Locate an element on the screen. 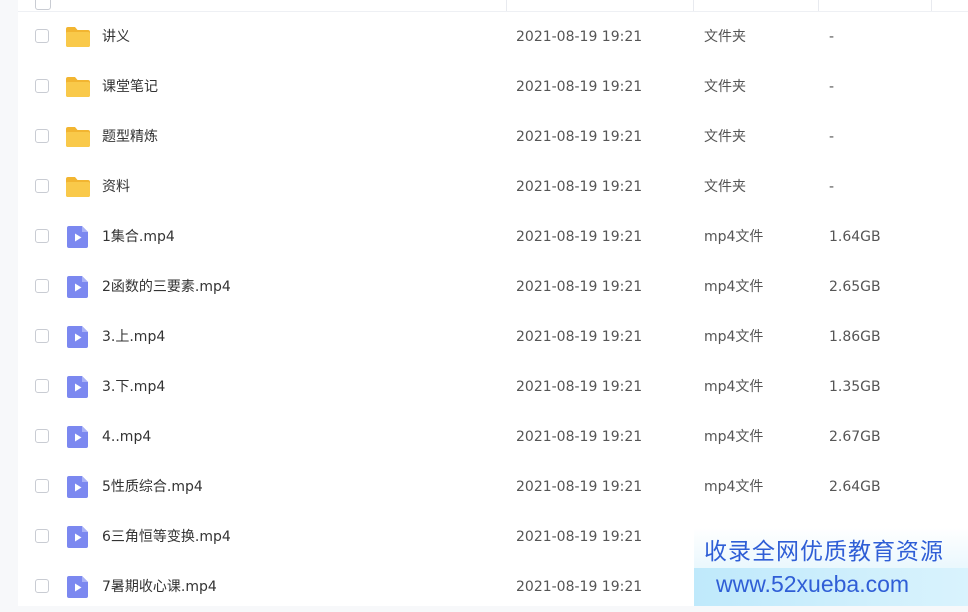 This screenshot has height=612, width=968. file-row: 3.上.mp4 2021-08-19 19:21 mp4文件 1.86GB is located at coordinates (493, 337).